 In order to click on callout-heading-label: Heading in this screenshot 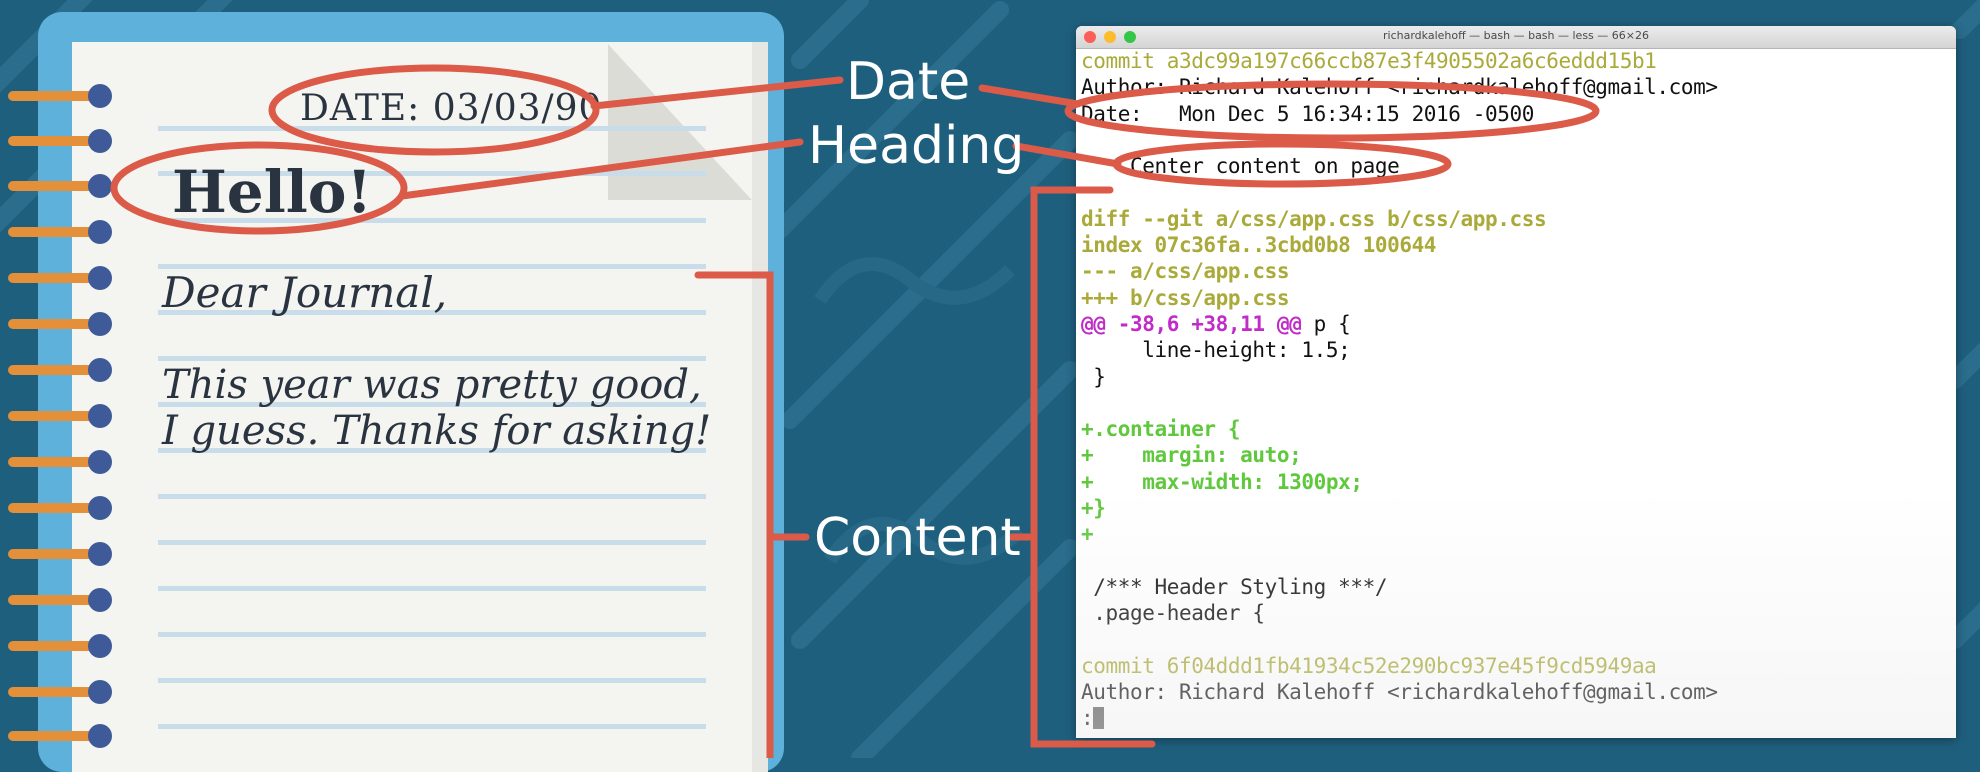, I will do `click(916, 146)`.